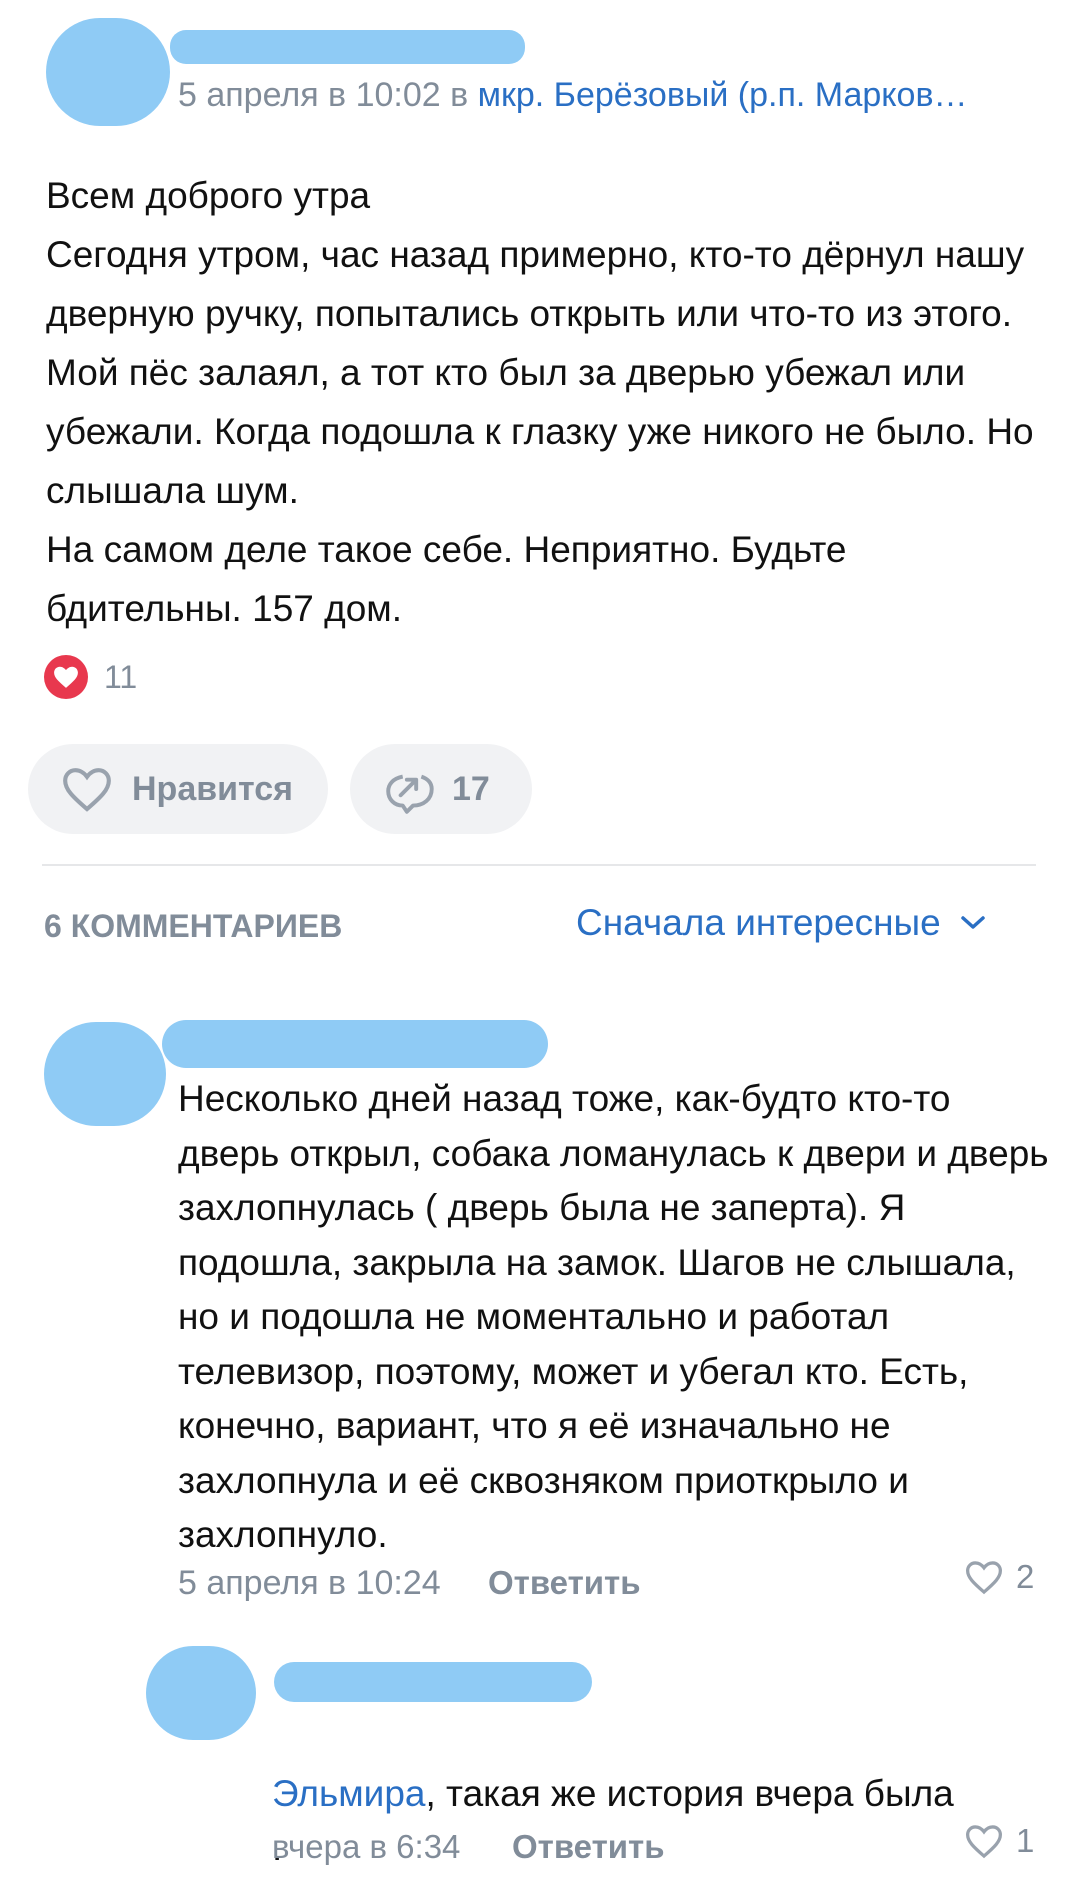 The height and width of the screenshot is (1888, 1080). Describe the element at coordinates (366, 1846) in the screenshot. I see `reply-date: вчера в 6:34` at that location.